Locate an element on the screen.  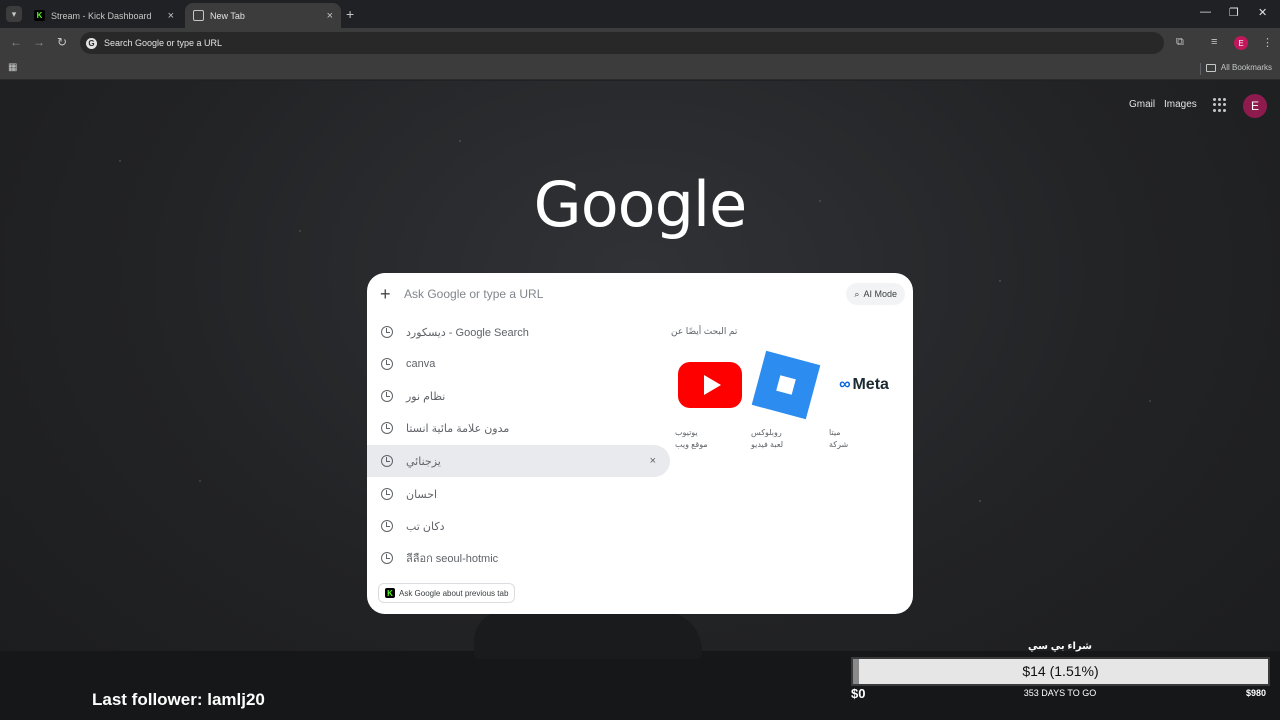
suggestion-text: ลีลือก seoul-hotmic is located at coordinates (452, 559).